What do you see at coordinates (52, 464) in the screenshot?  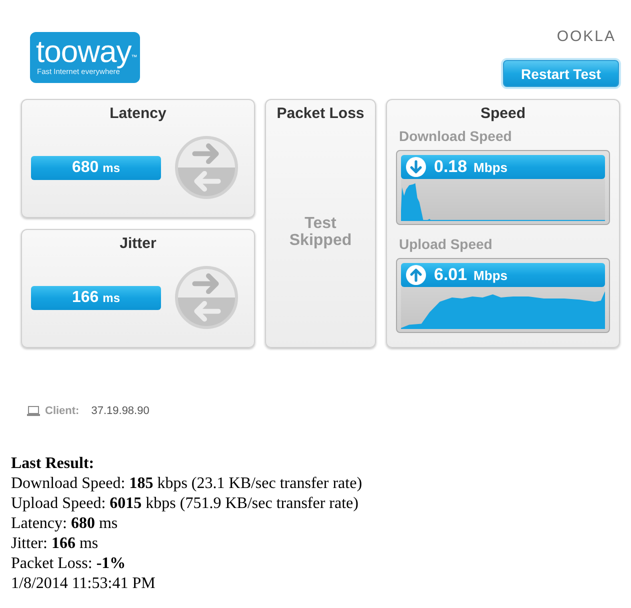 I see `last-result-title: Last Result:` at bounding box center [52, 464].